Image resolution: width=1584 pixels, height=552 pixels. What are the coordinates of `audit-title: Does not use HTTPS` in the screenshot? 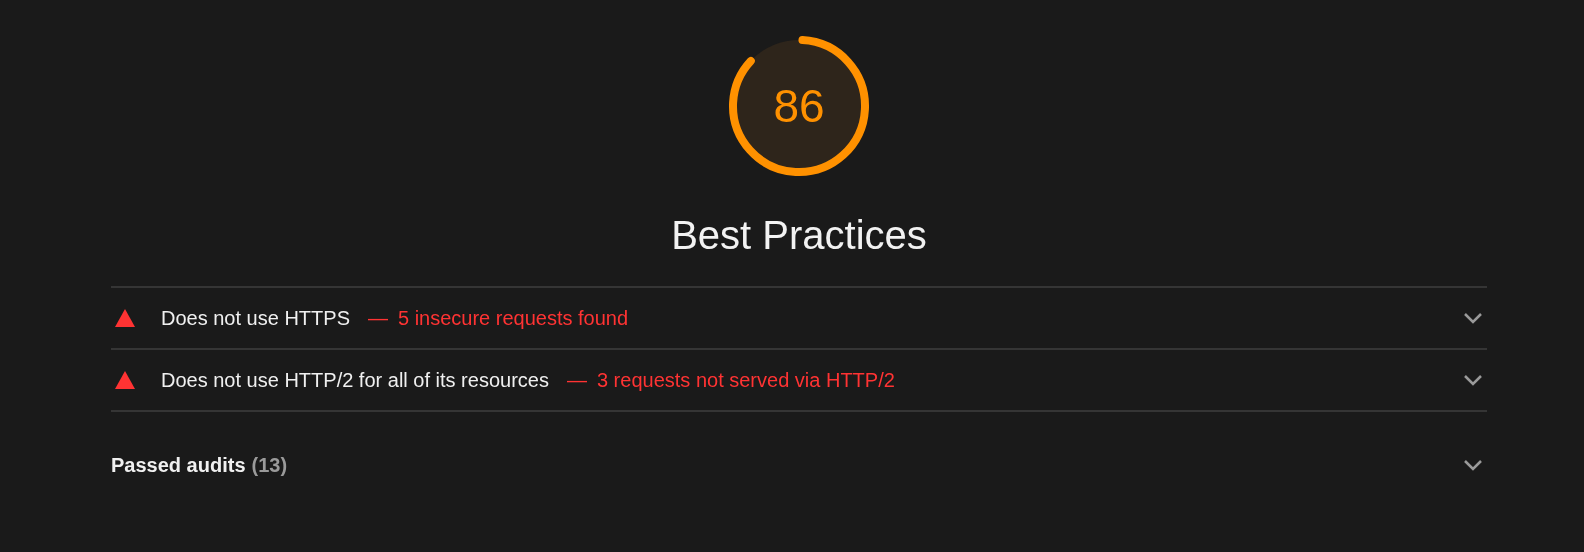 It's located at (255, 318).